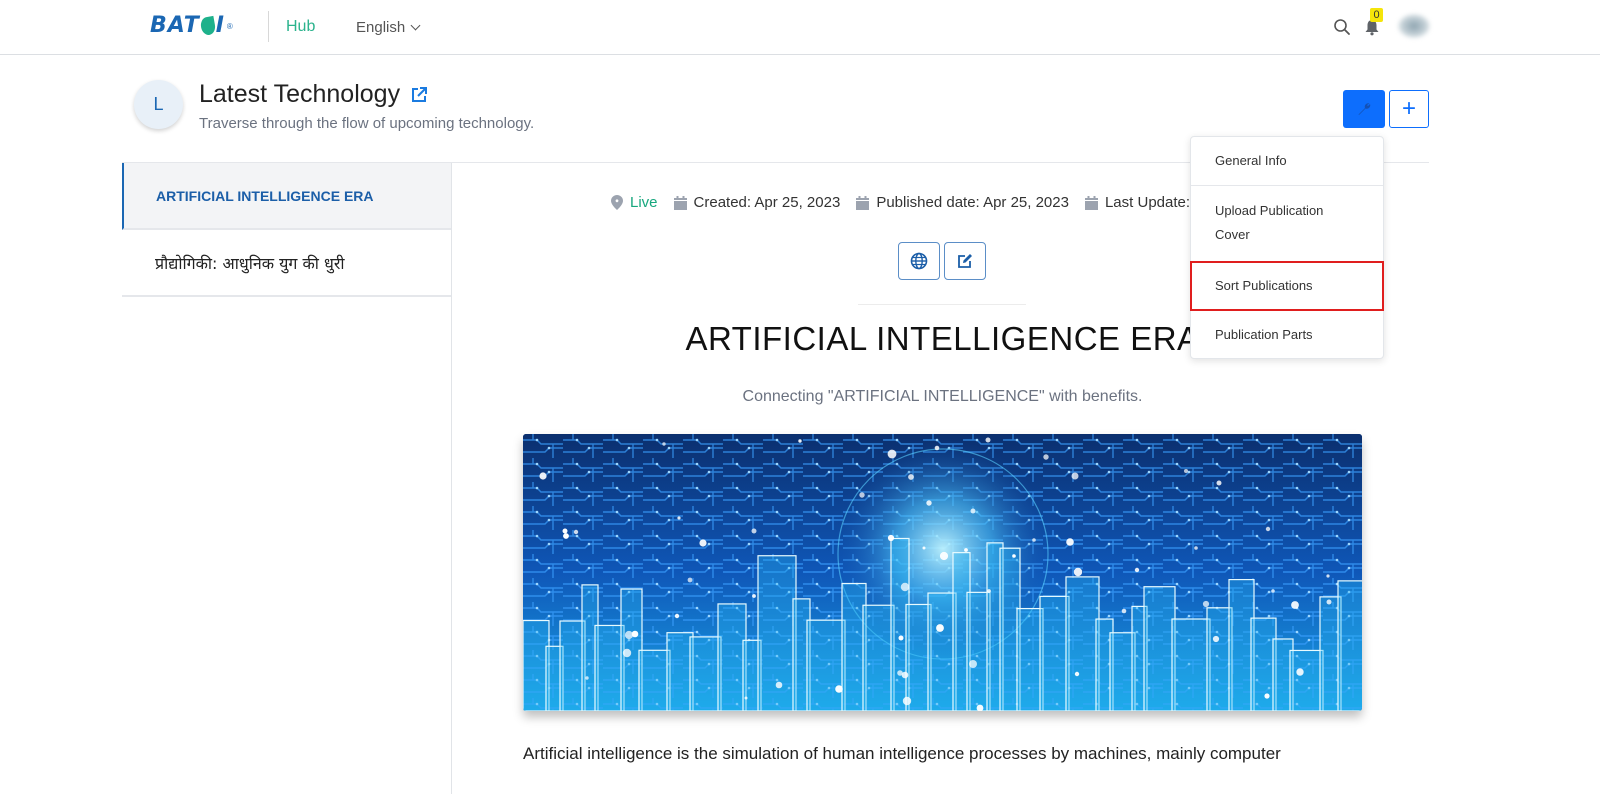 This screenshot has width=1600, height=794. I want to click on publication-avatar: L, so click(158, 104).